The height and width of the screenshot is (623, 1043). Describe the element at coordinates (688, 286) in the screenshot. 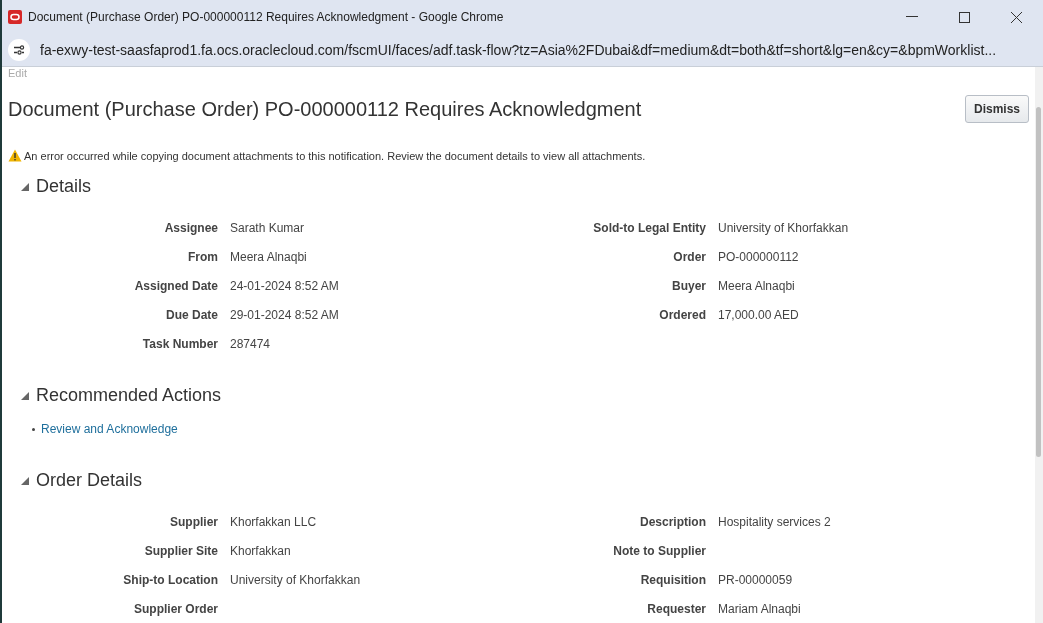

I see `field-label: Buyer` at that location.